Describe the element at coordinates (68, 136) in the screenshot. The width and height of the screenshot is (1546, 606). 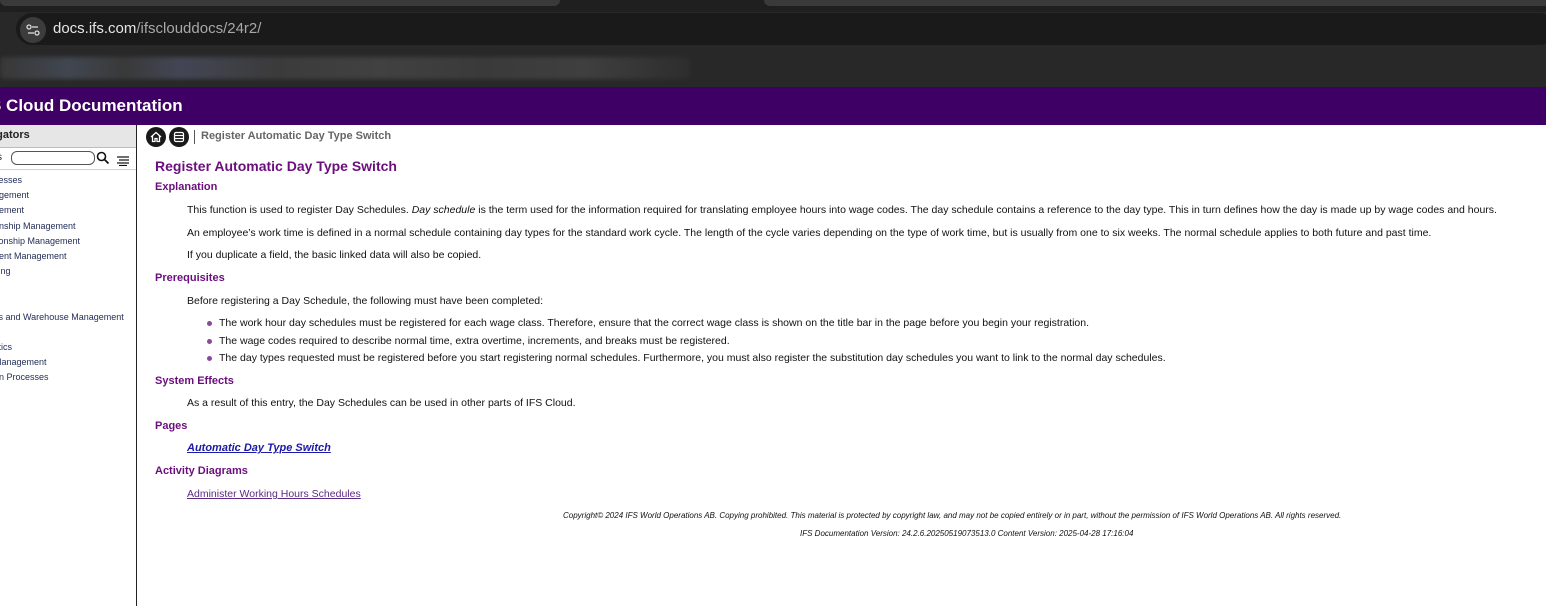
I see `navigator-title-bar: vigators` at that location.